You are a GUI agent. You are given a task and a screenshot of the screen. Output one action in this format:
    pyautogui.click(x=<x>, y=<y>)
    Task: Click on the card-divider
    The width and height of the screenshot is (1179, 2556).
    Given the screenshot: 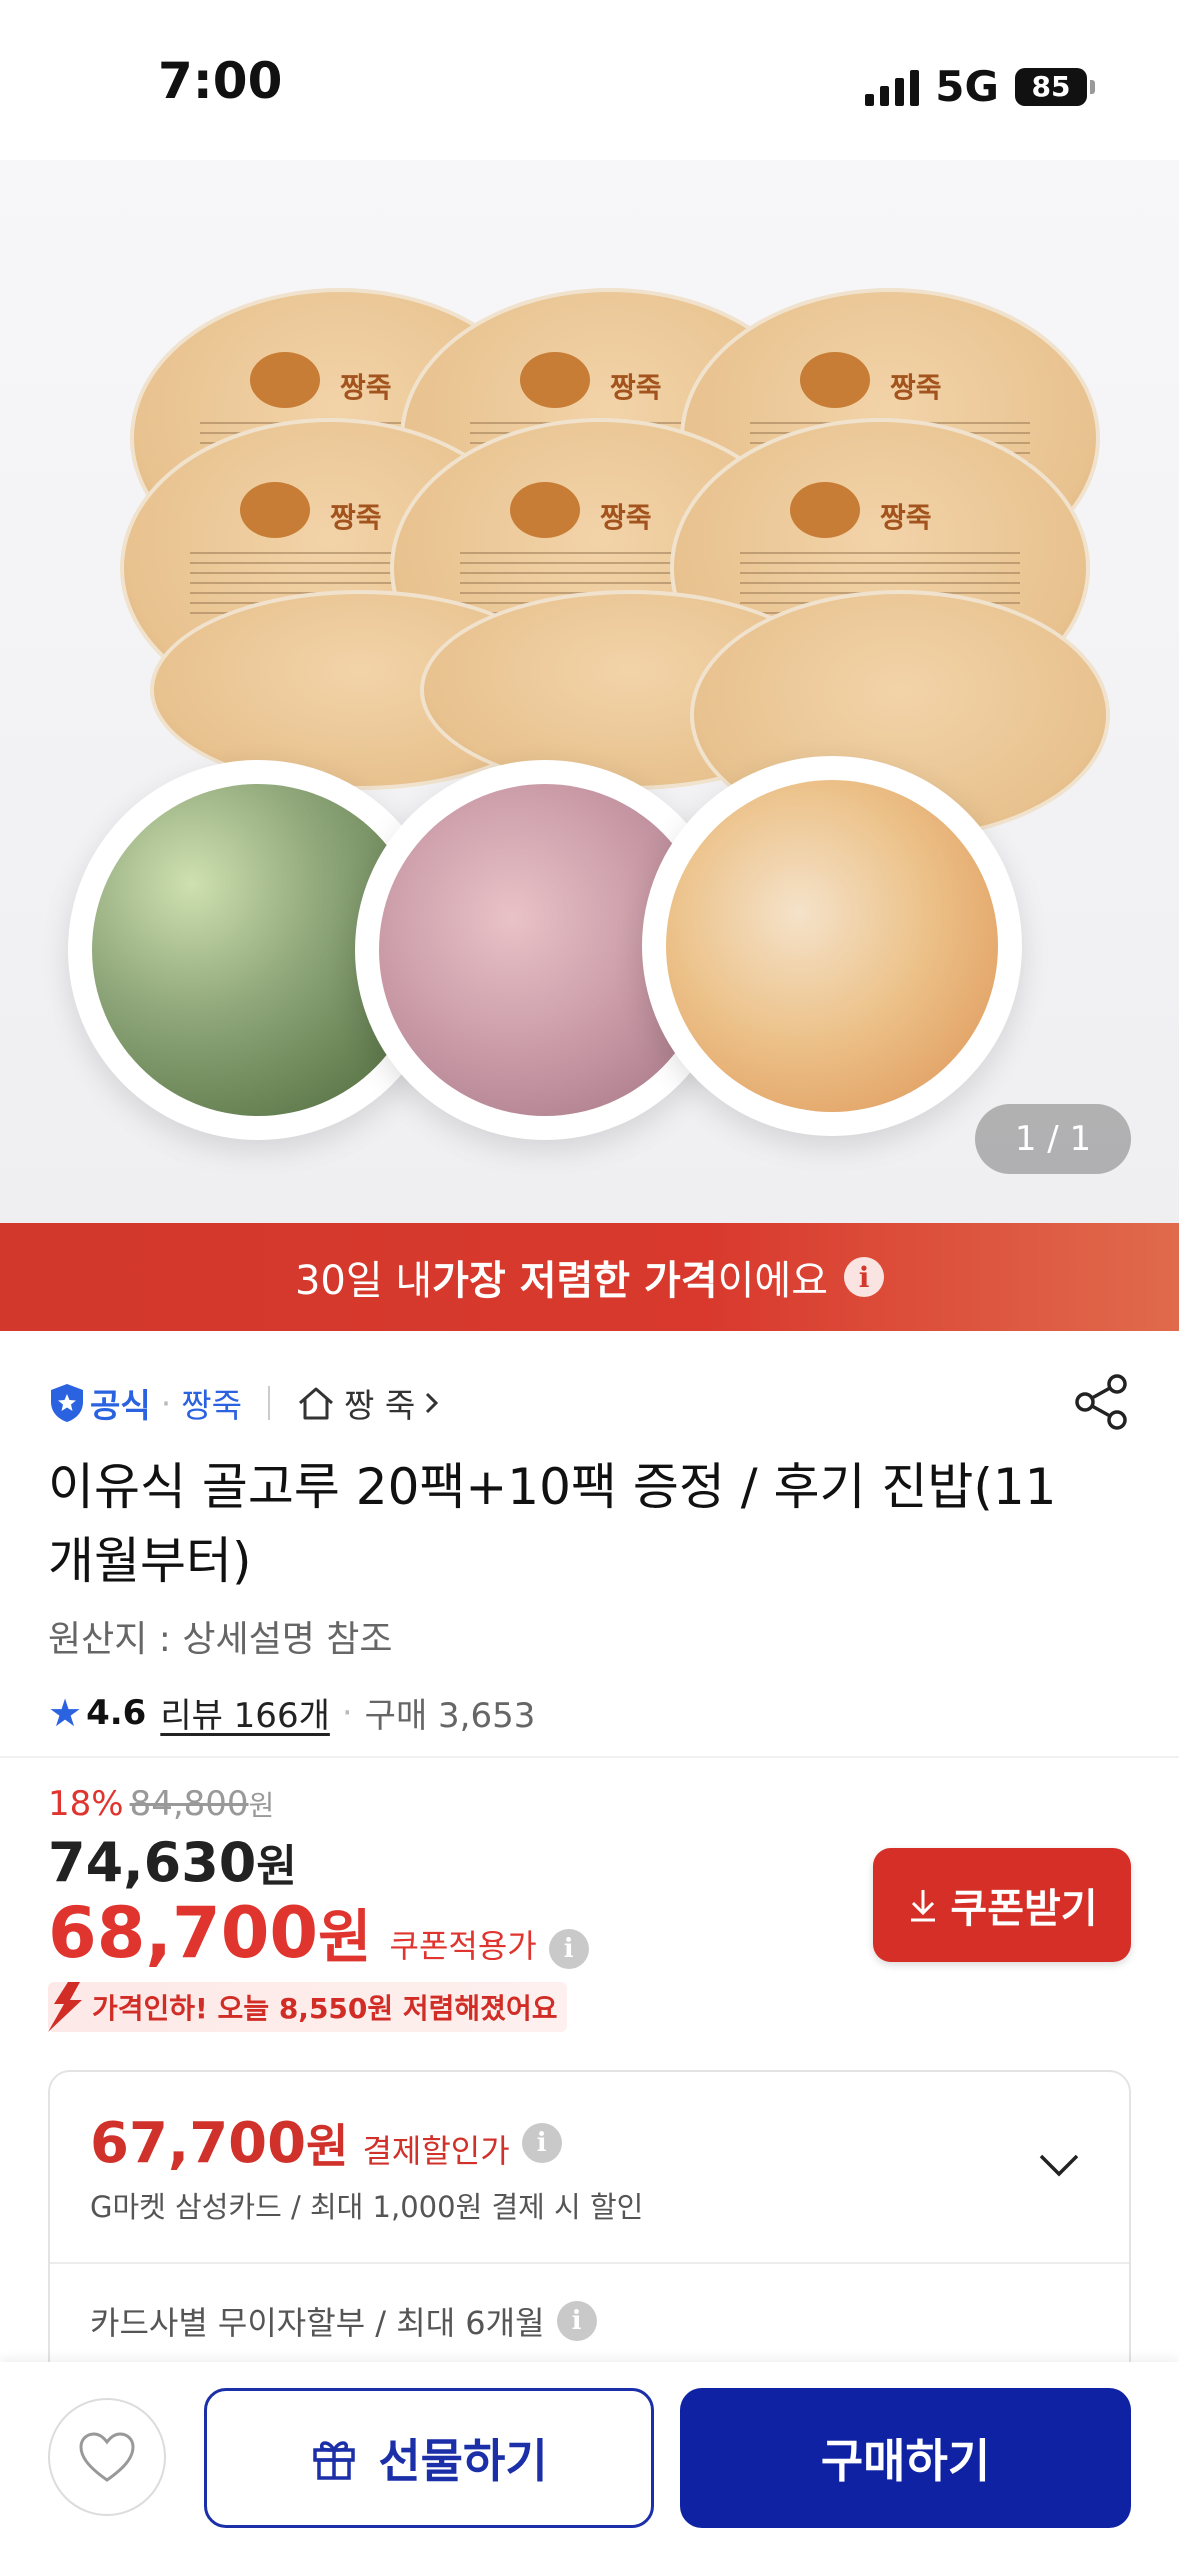 What is the action you would take?
    pyautogui.click(x=589, y=2263)
    